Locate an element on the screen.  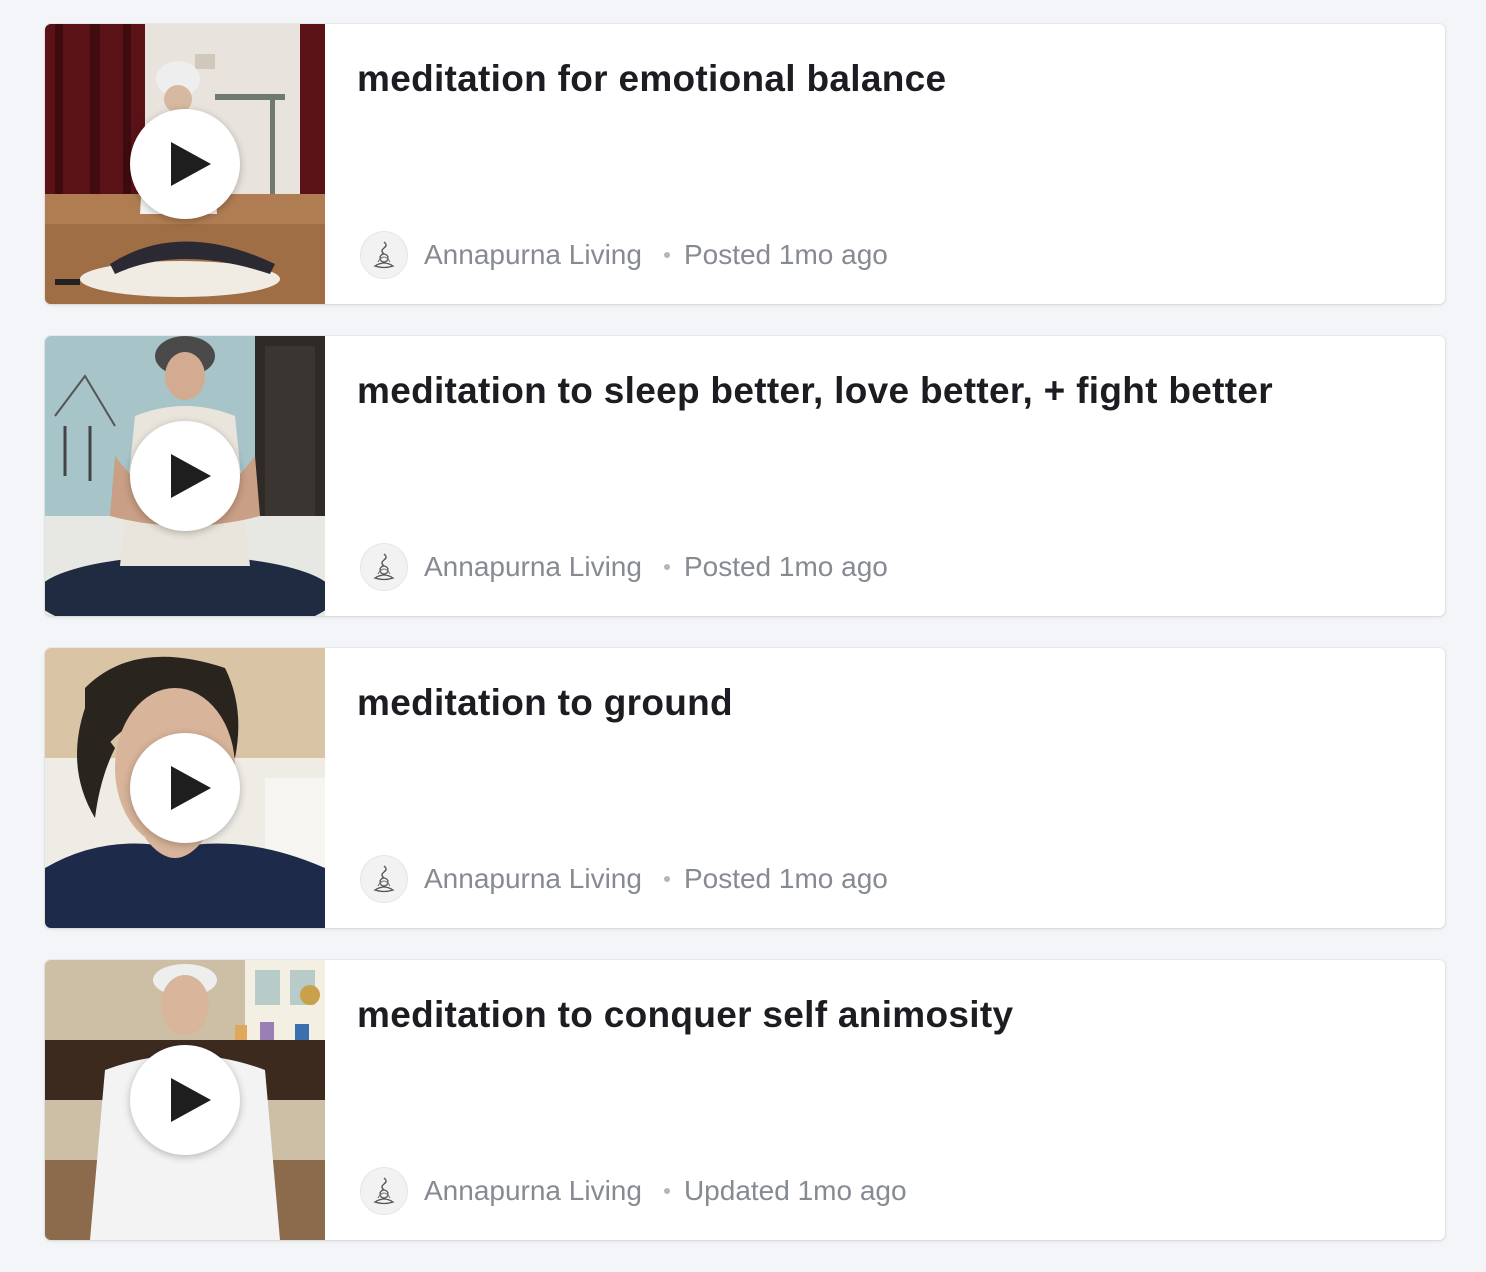
video-meta: Annapurna Living Updated 1mo ago is located at coordinates (633, 1191).